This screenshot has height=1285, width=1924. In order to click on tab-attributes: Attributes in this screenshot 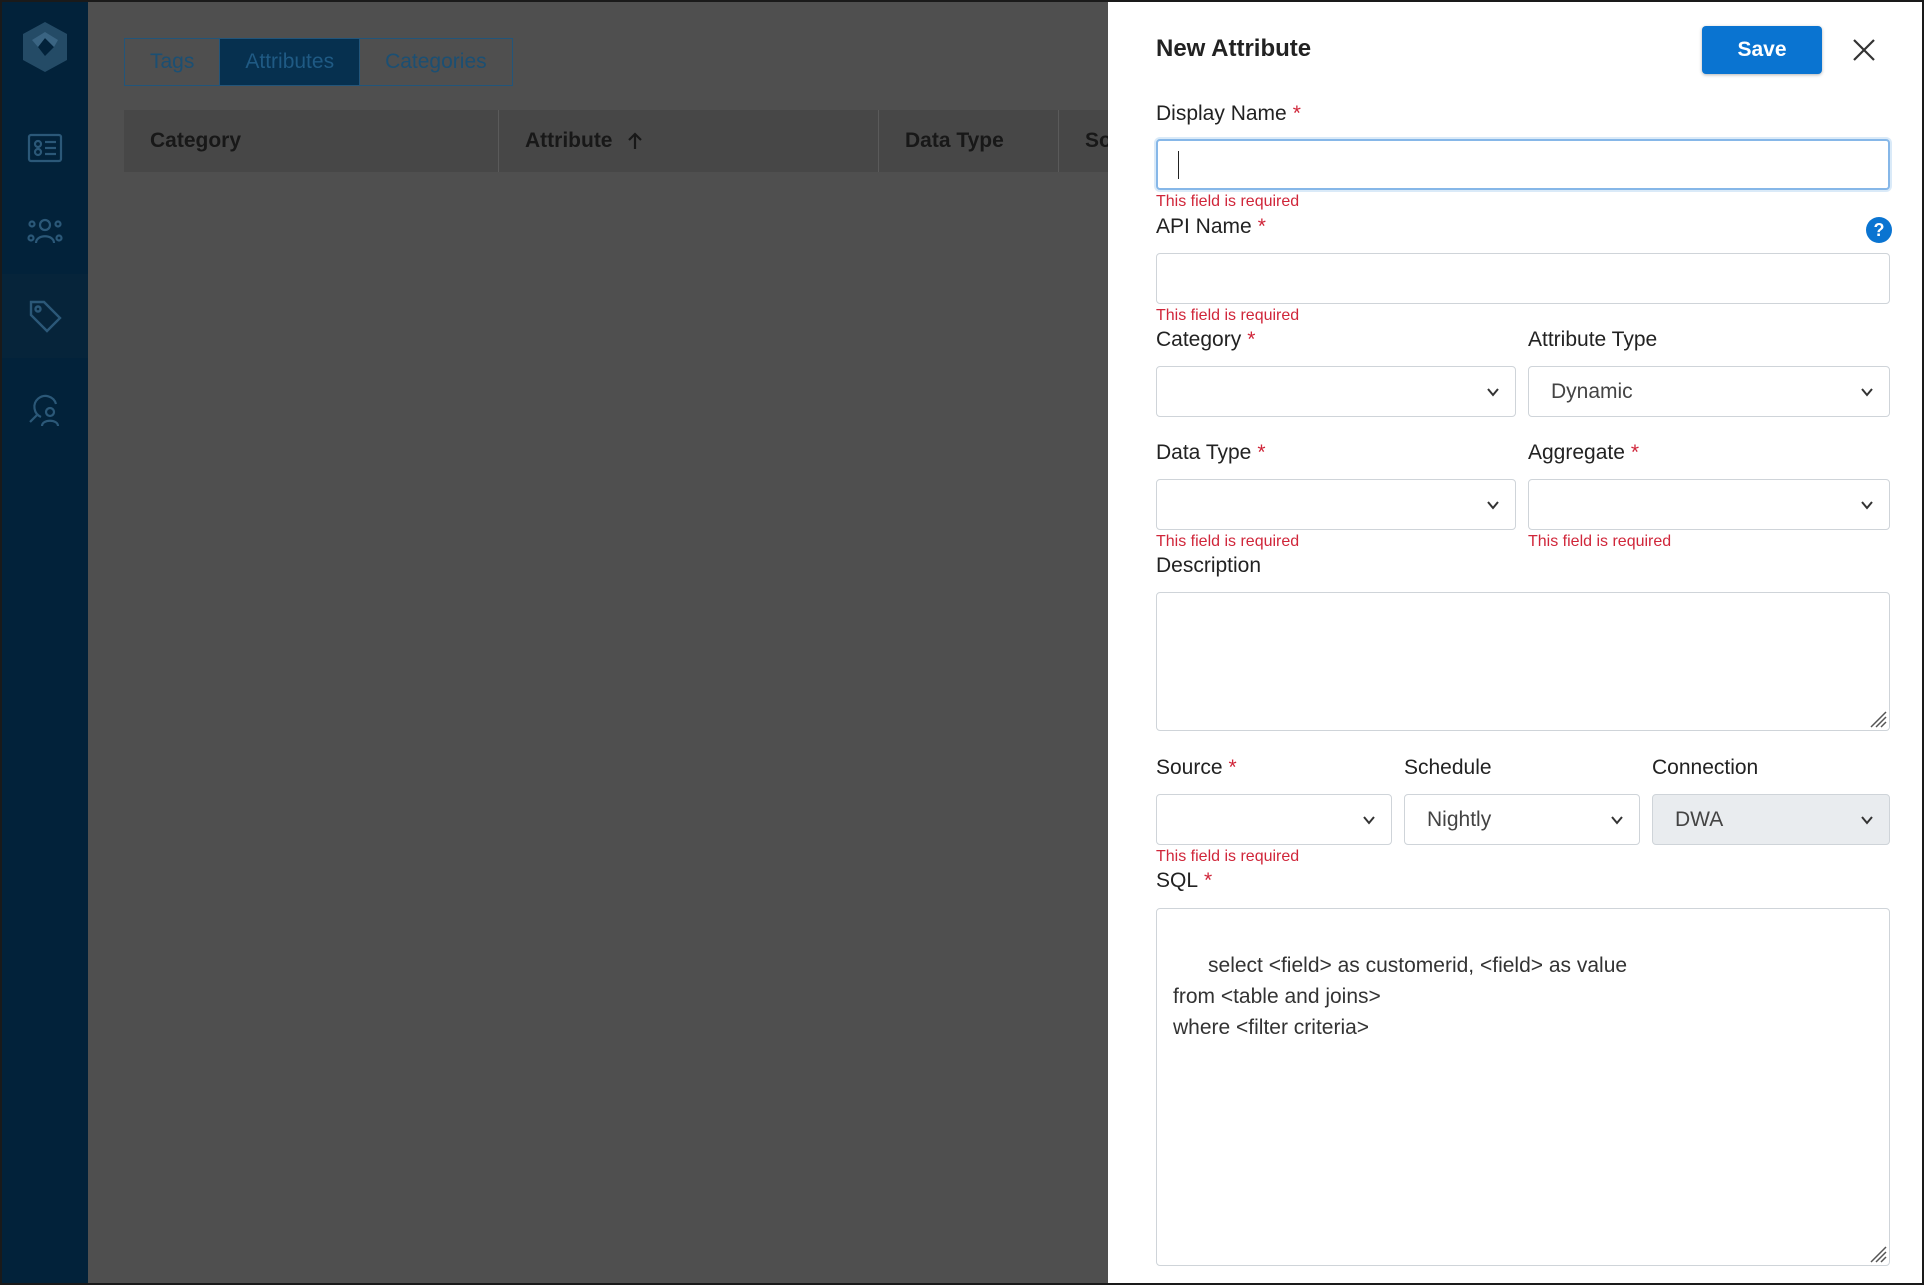, I will do `click(290, 62)`.